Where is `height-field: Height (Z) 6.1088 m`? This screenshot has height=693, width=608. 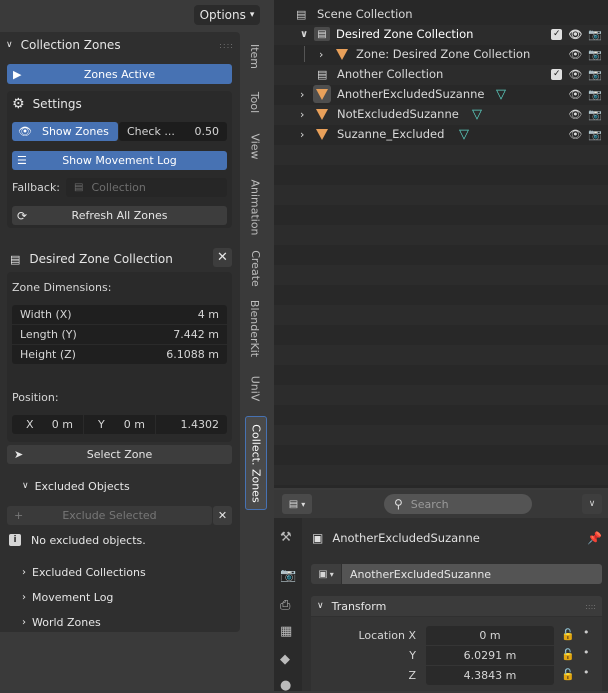
height-field: Height (Z) 6.1088 m is located at coordinates (119, 354).